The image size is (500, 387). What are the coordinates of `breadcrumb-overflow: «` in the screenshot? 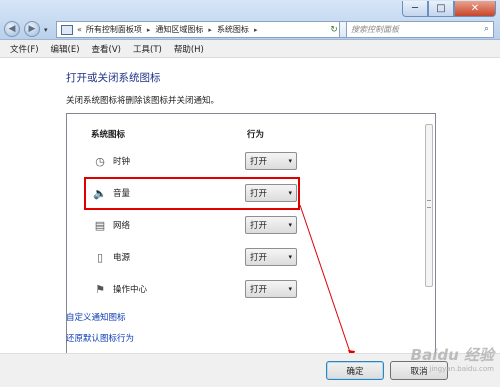 It's located at (79, 29).